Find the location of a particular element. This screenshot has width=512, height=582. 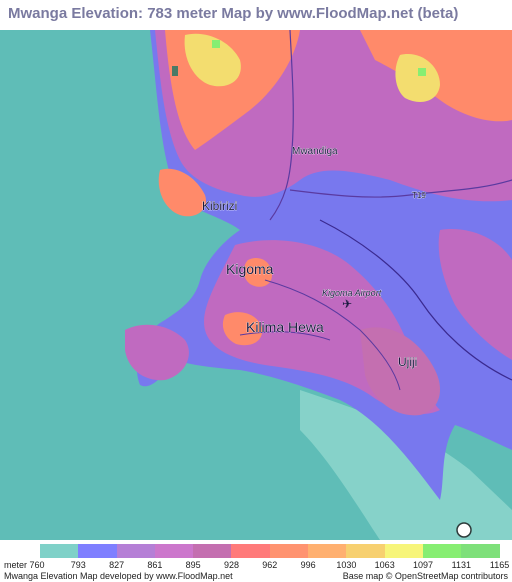

legend-value: 1030 is located at coordinates (346, 565).